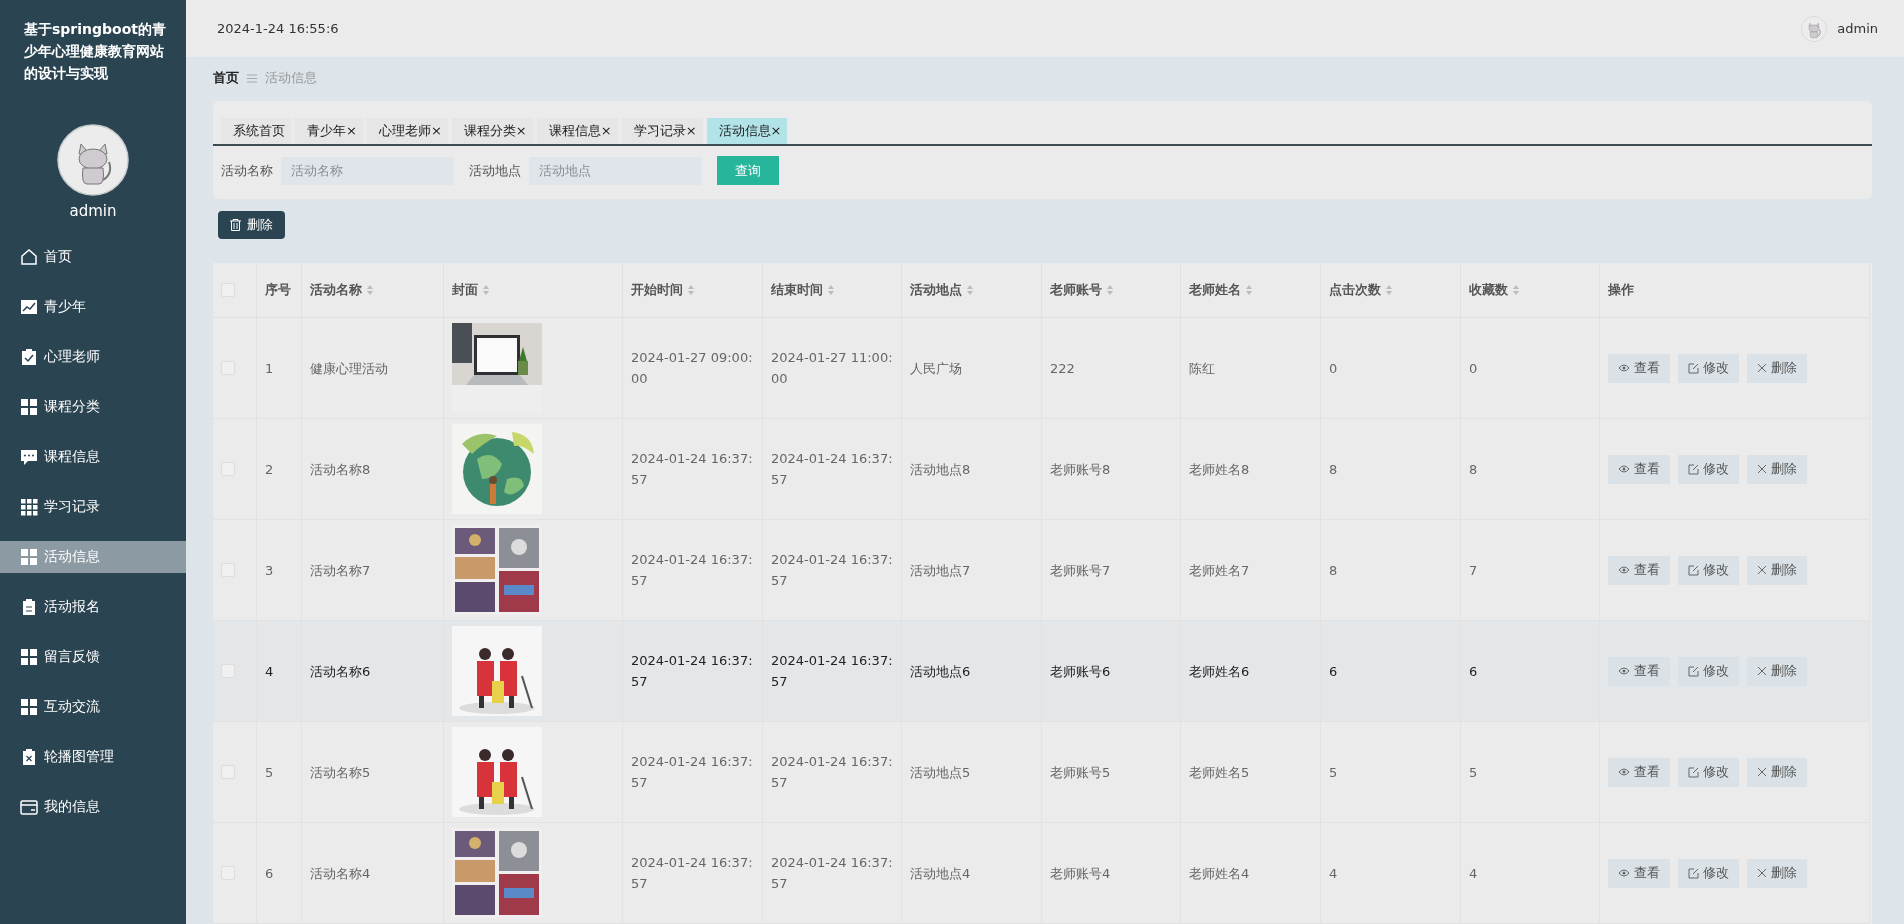 This screenshot has width=1904, height=924. I want to click on table-cell-text: 2024-01-27 09:00:00, so click(692, 368).